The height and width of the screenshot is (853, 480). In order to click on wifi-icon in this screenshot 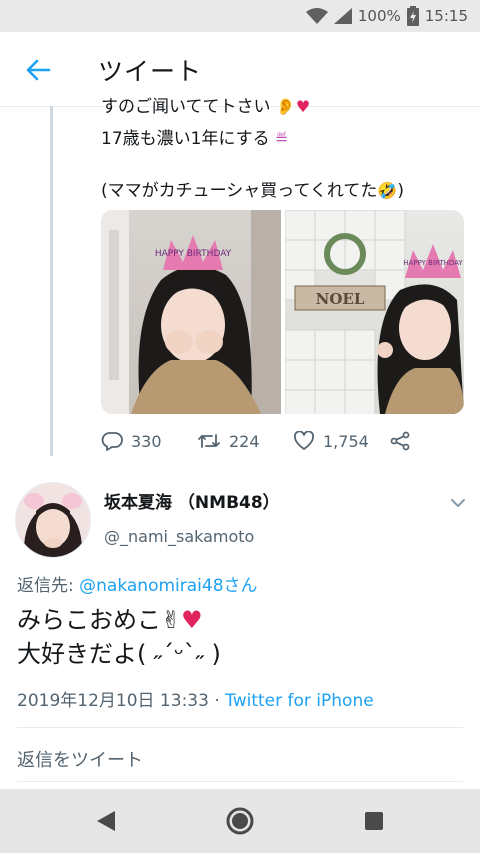, I will do `click(316, 16)`.